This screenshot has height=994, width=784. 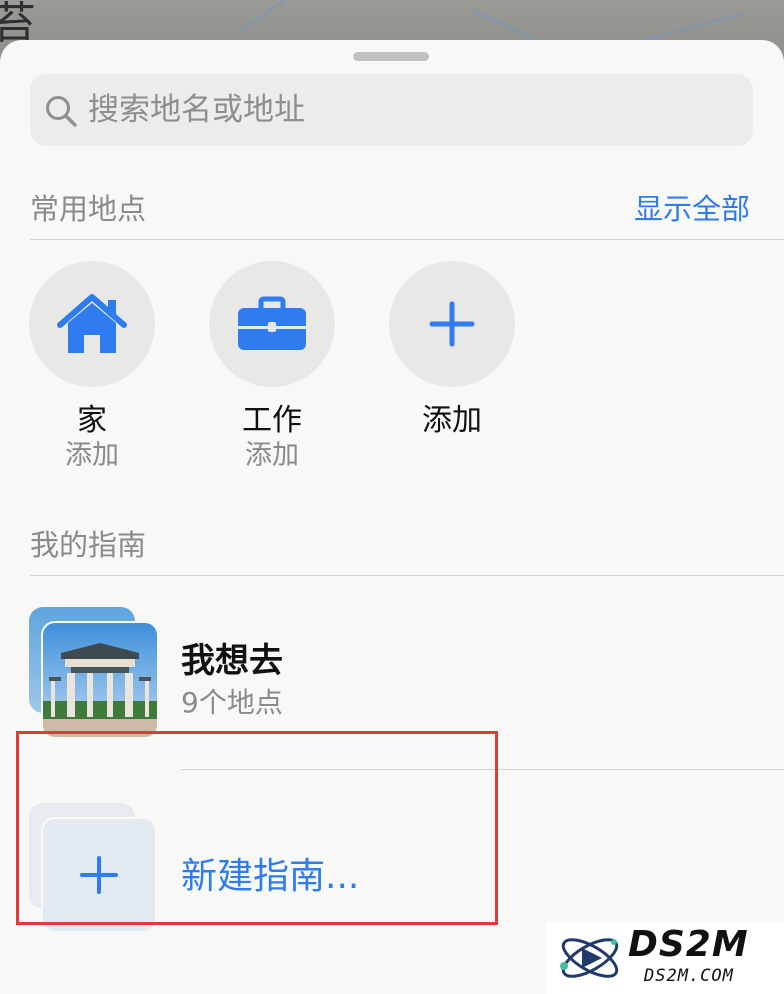 I want to click on guide-place-count: 9个地点, so click(x=232, y=702).